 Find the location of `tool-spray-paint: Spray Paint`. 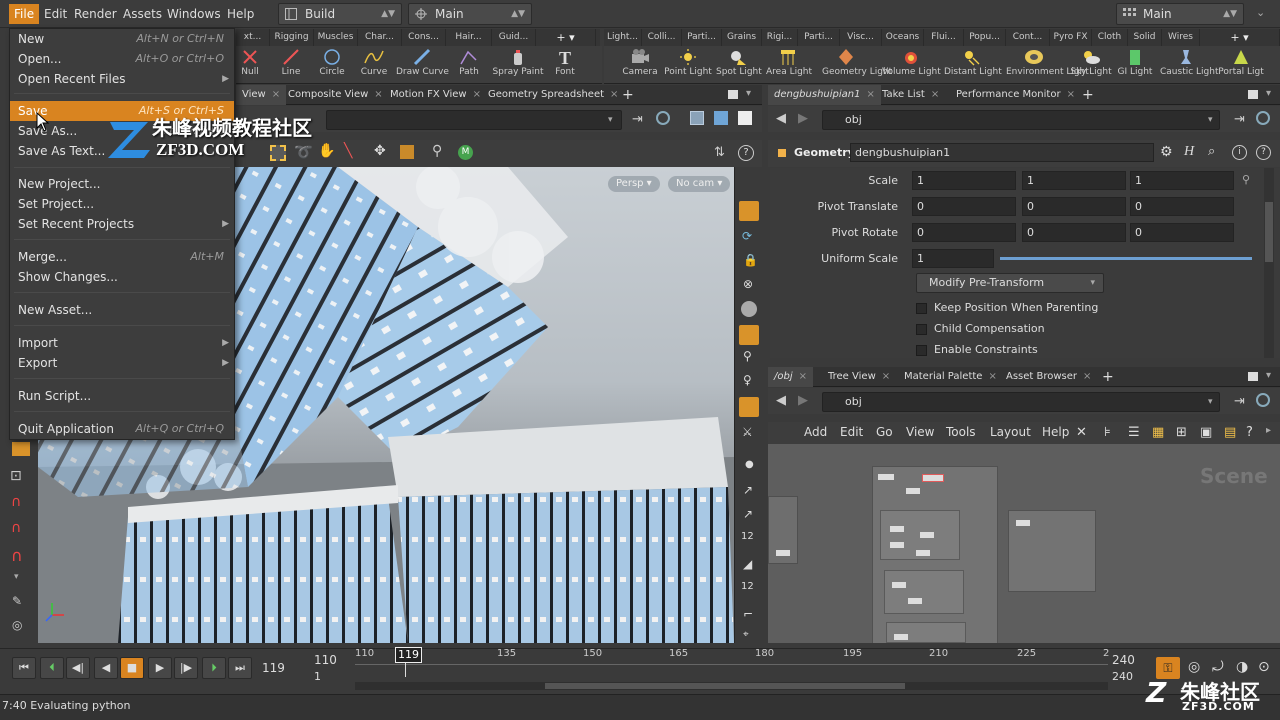

tool-spray-paint: Spray Paint is located at coordinates (518, 65).